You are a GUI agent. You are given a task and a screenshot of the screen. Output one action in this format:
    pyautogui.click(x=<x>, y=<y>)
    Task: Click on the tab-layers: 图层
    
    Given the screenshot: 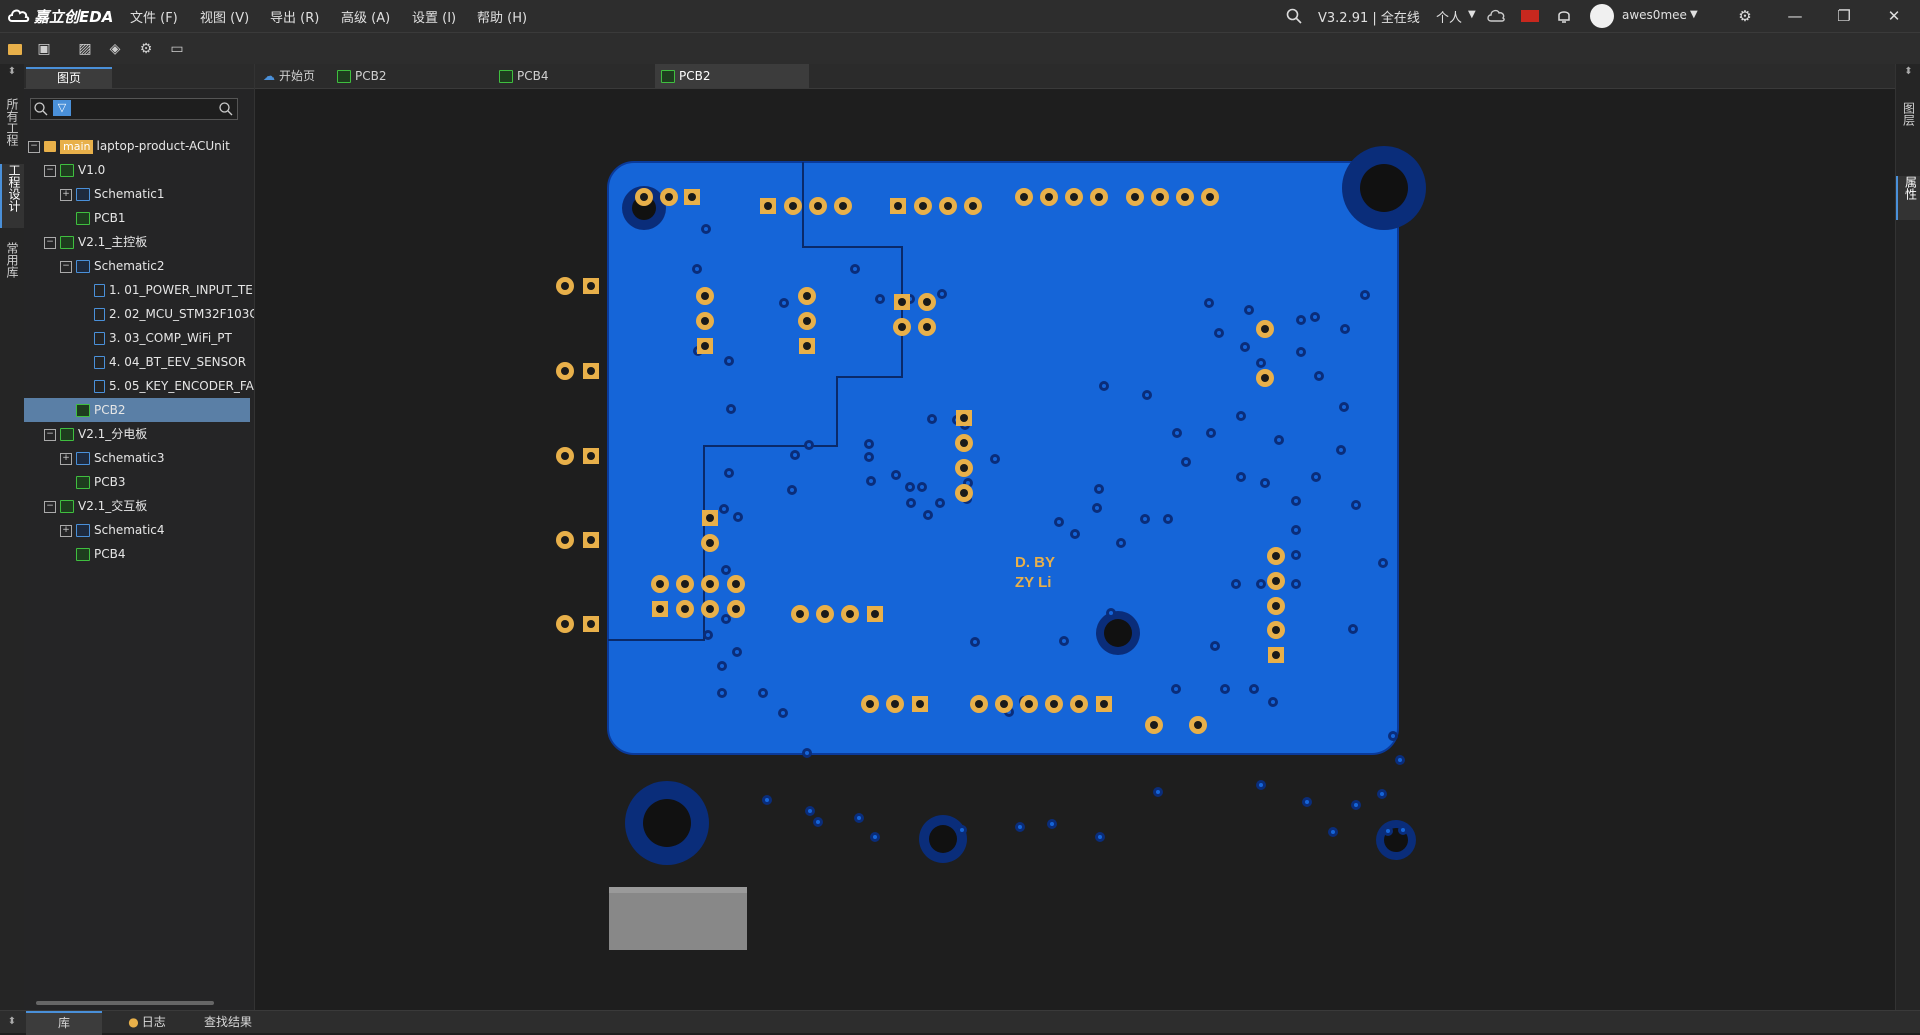 What is the action you would take?
    pyautogui.click(x=1908, y=124)
    